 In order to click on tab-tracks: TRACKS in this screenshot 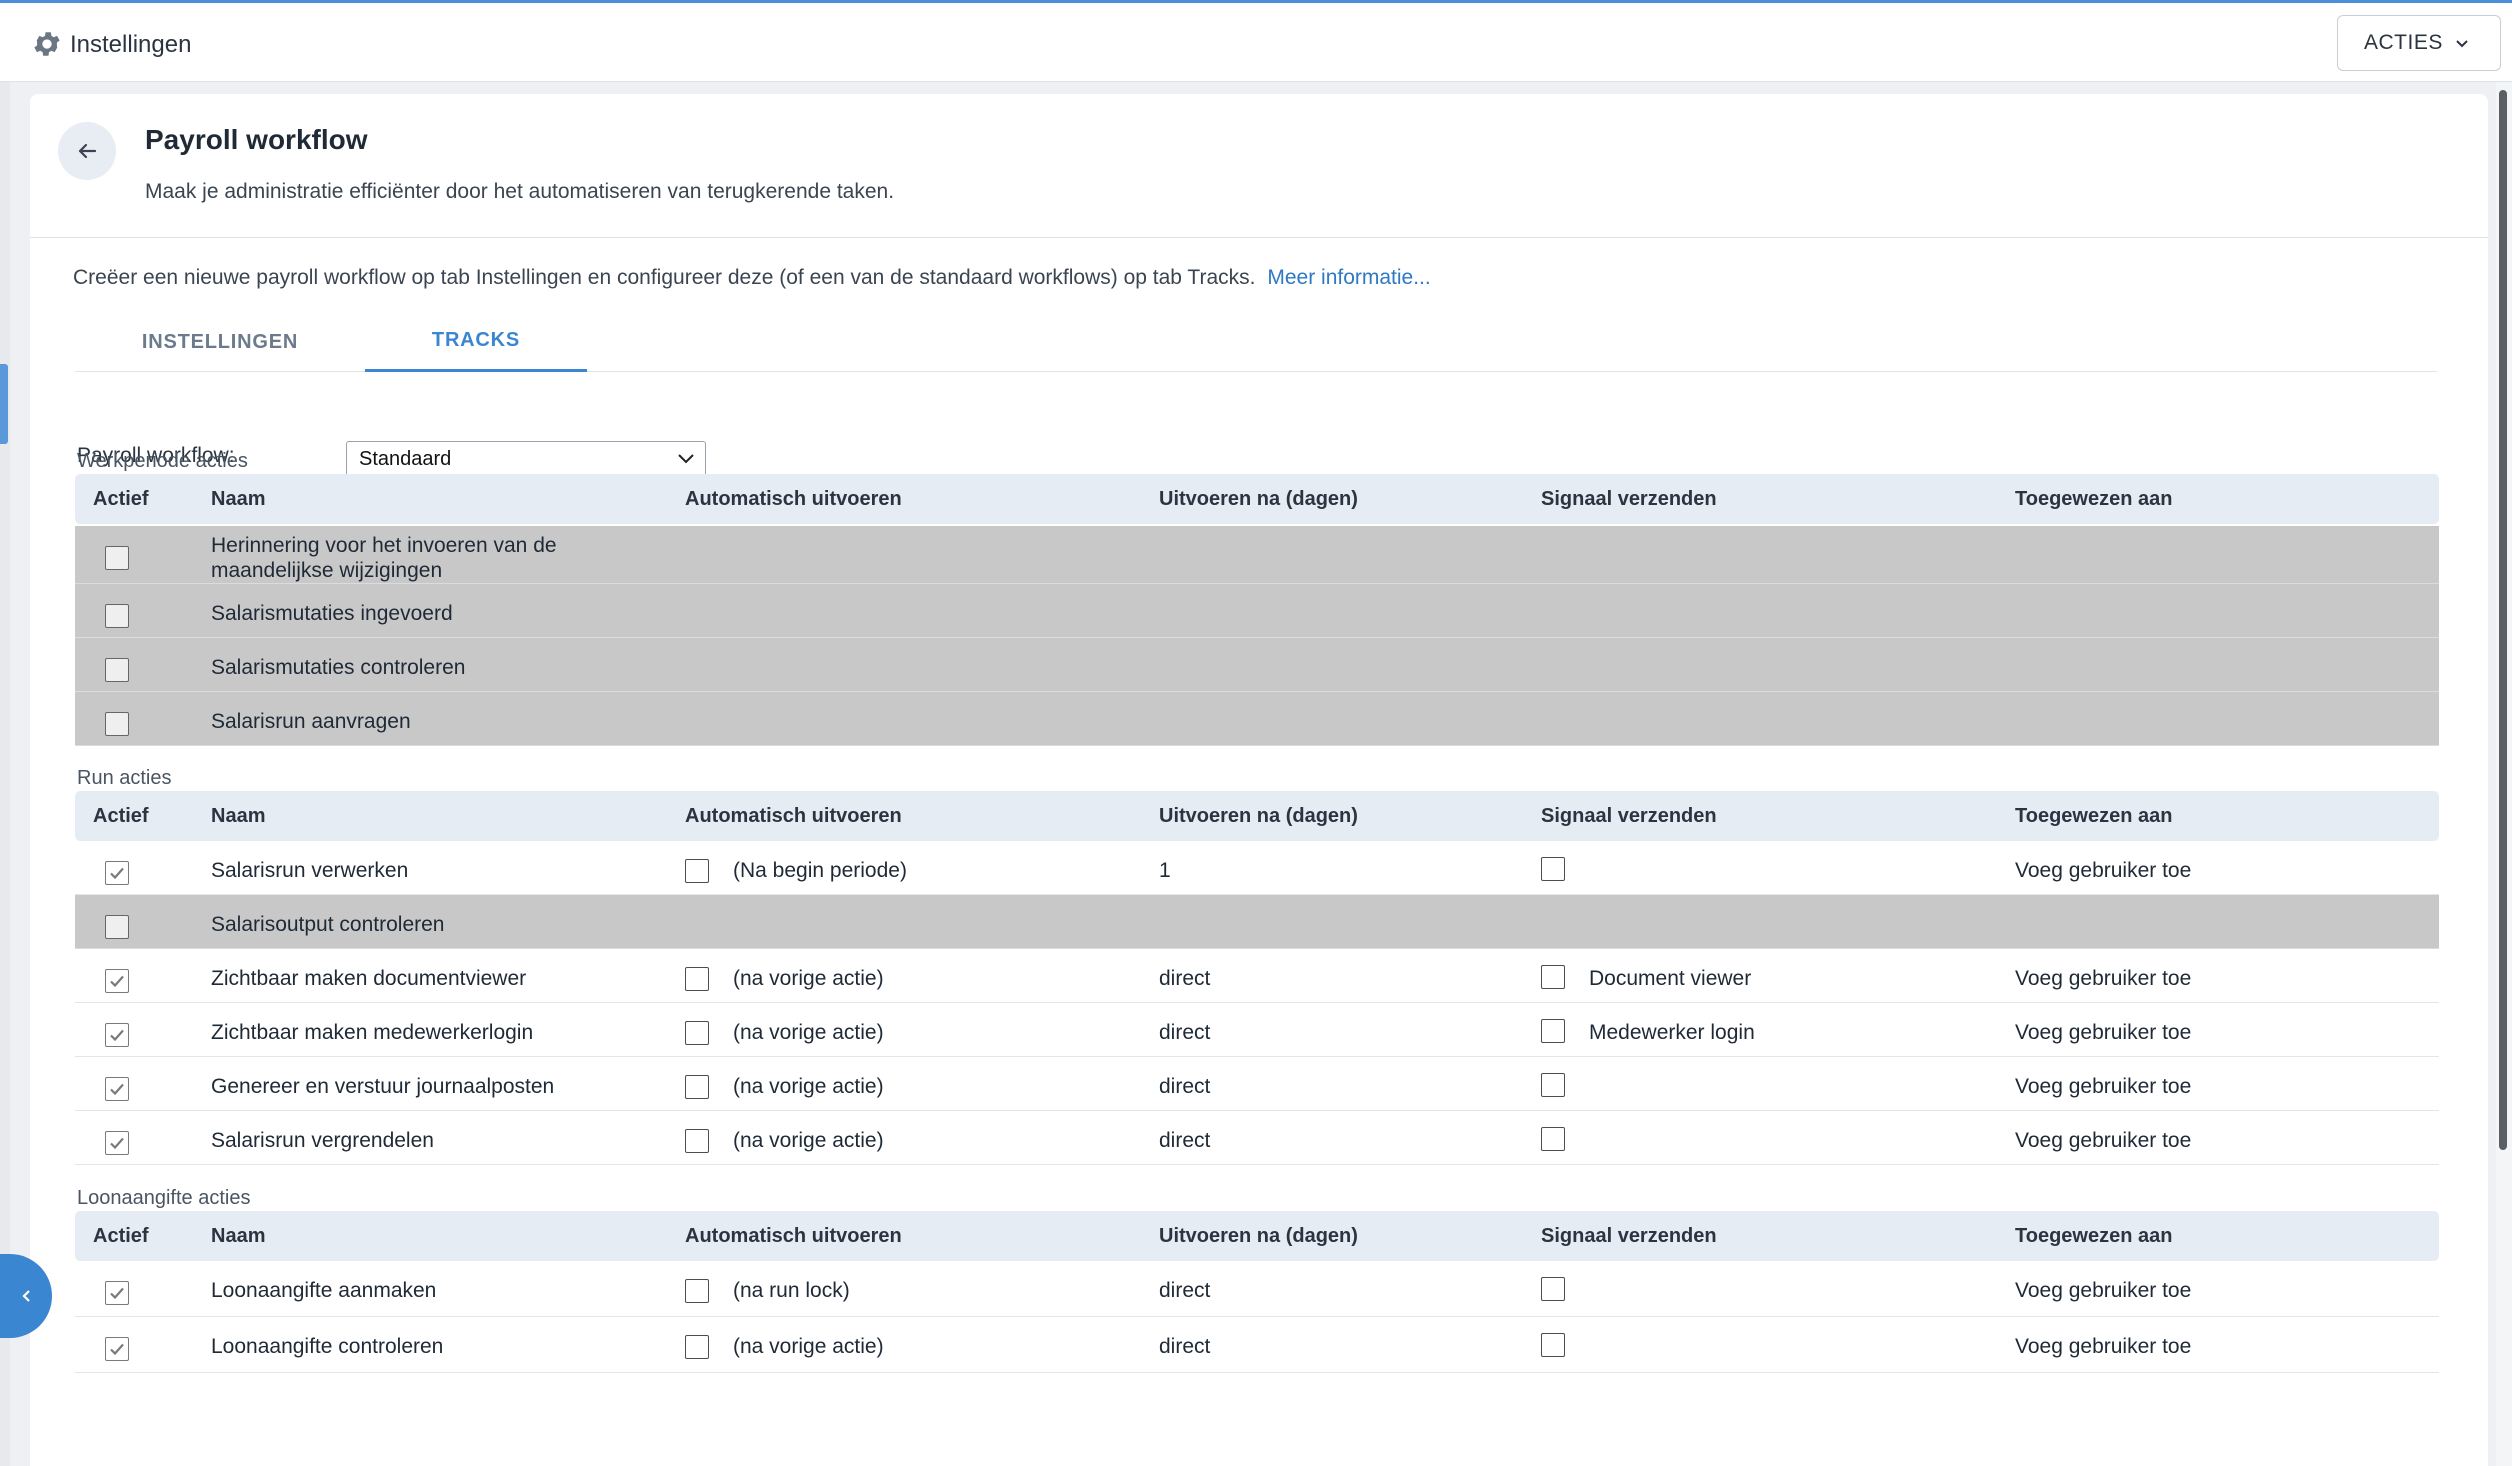, I will do `click(476, 342)`.